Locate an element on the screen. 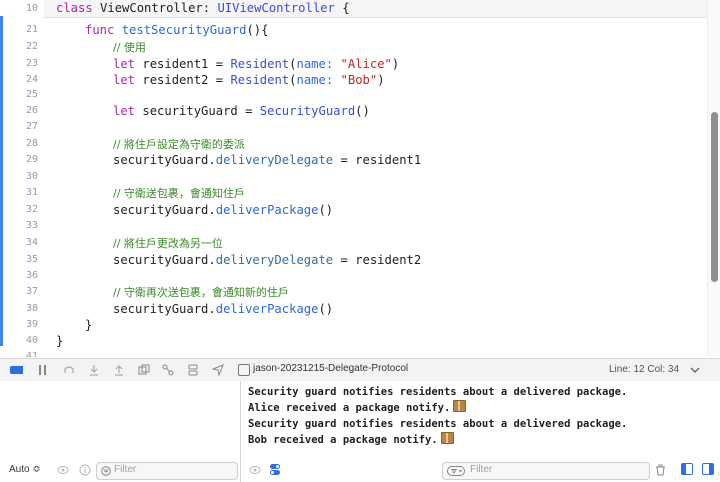 The height and width of the screenshot is (482, 720). code-line-close-func: } is located at coordinates (89, 325).